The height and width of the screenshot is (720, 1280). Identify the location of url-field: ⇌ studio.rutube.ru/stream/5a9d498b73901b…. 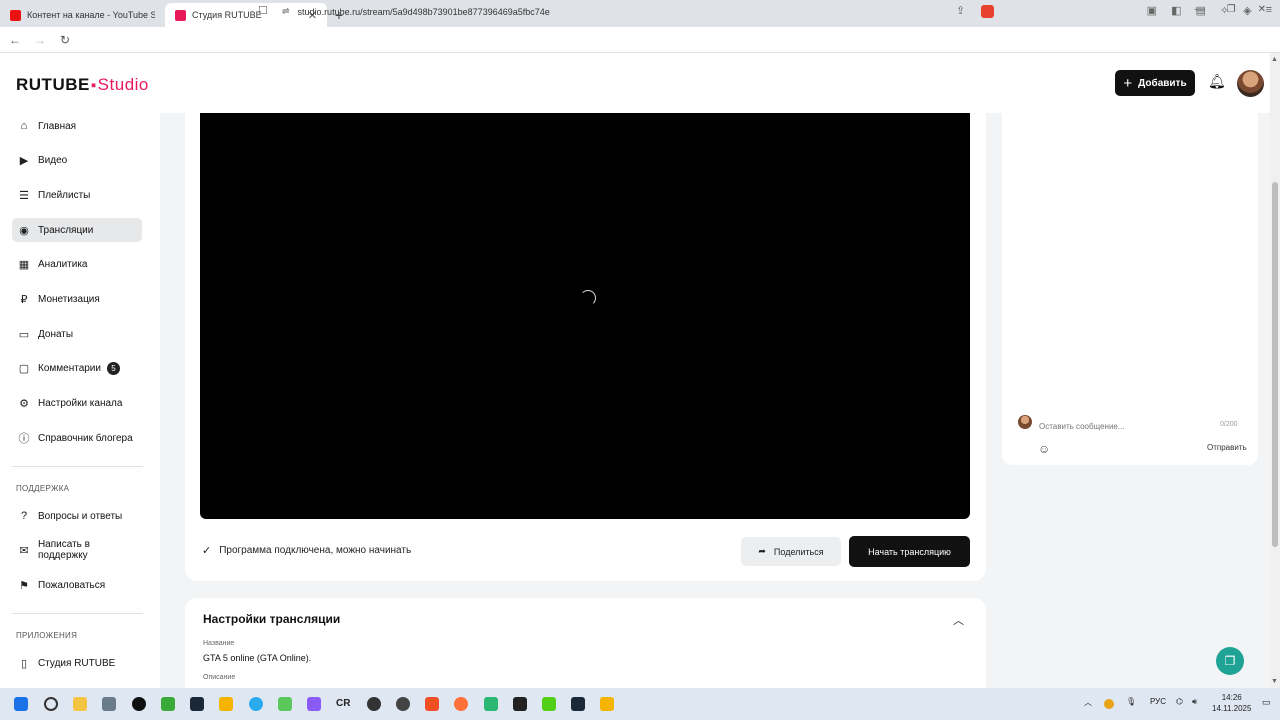
(416, 11).